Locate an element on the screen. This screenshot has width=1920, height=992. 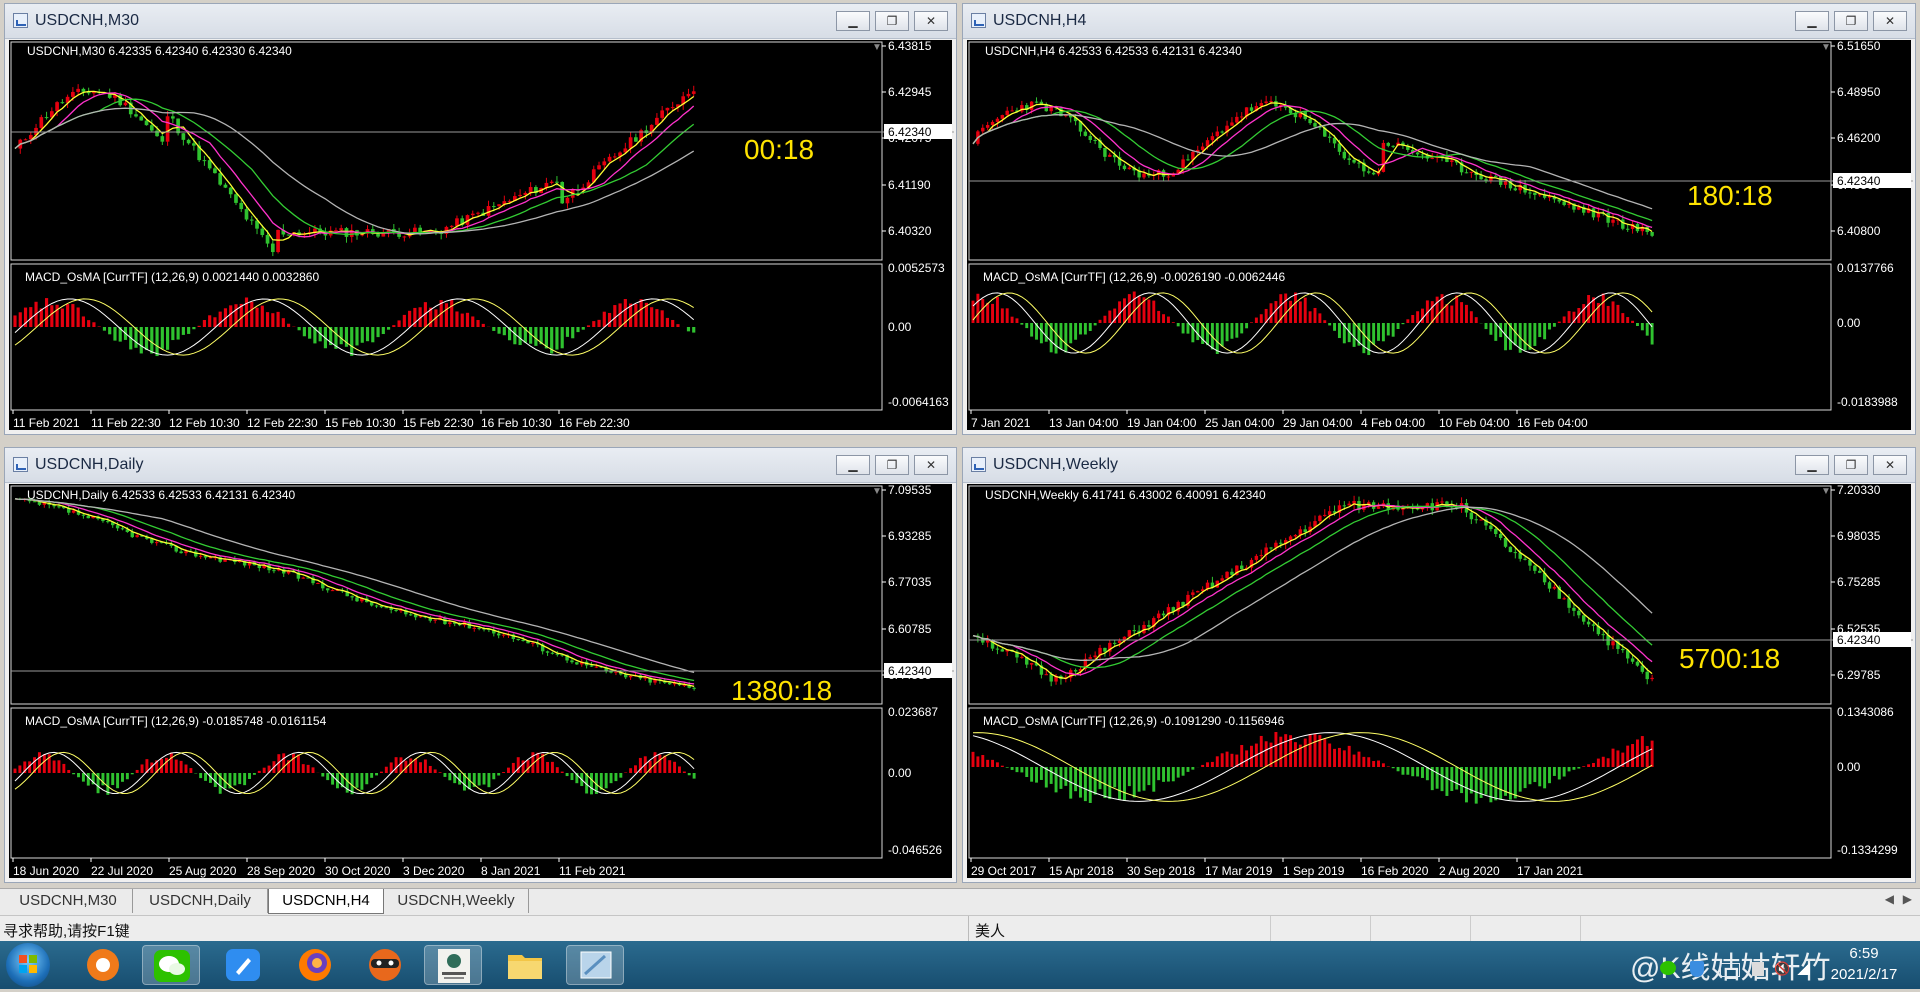
window-titlebar: USDCNH,Daily ▁❐✕ is located at coordinates (480, 465).